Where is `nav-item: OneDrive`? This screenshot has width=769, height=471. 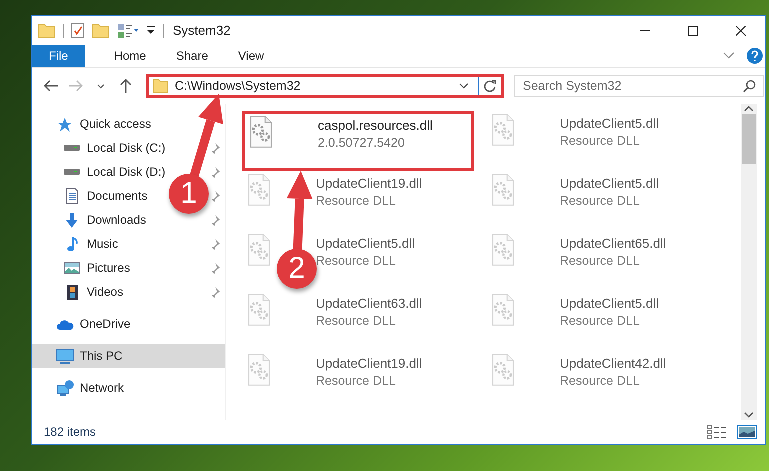 nav-item: OneDrive is located at coordinates (105, 324).